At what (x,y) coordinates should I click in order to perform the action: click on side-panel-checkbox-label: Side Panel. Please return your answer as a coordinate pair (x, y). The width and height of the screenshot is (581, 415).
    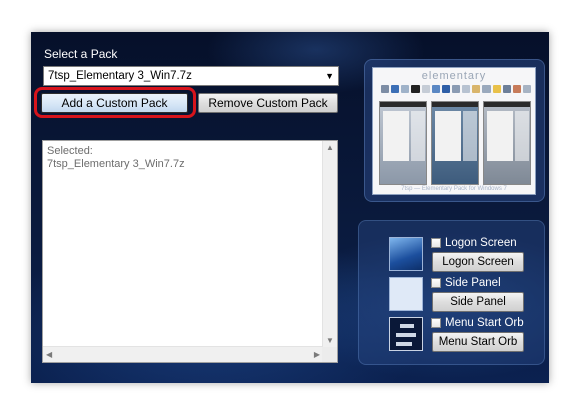
    Looking at the image, I should click on (473, 283).